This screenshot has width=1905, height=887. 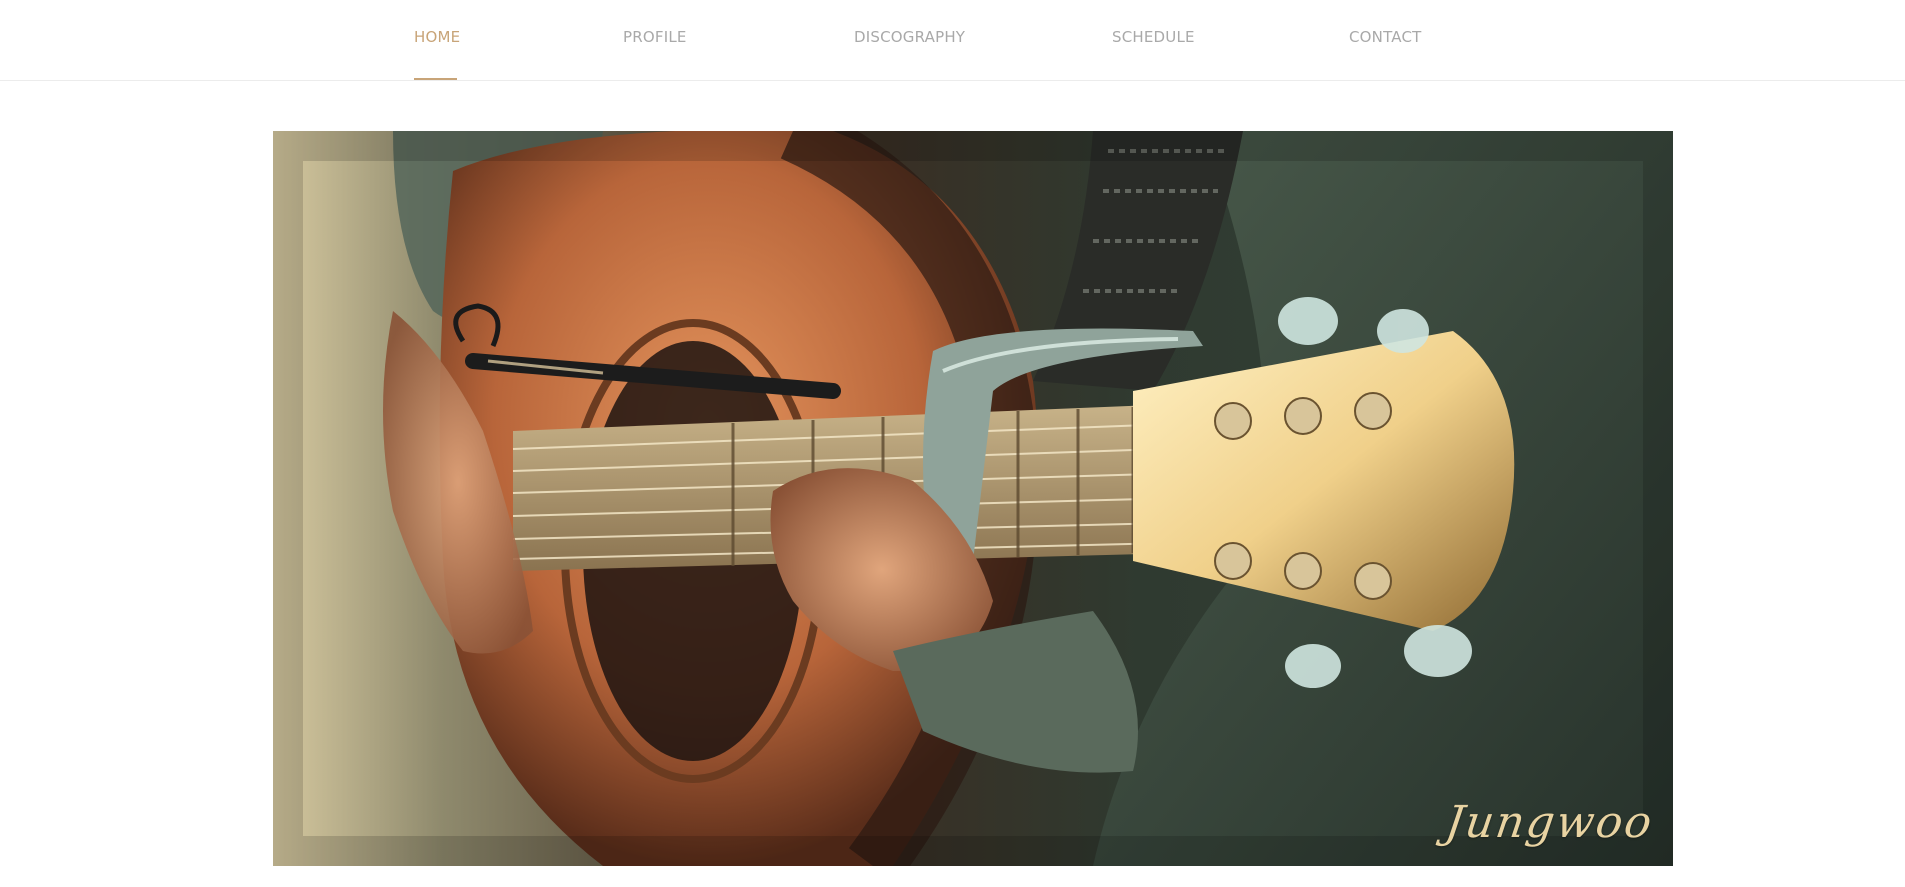 I want to click on nav-schedule: SCHEDULE, so click(x=1153, y=37).